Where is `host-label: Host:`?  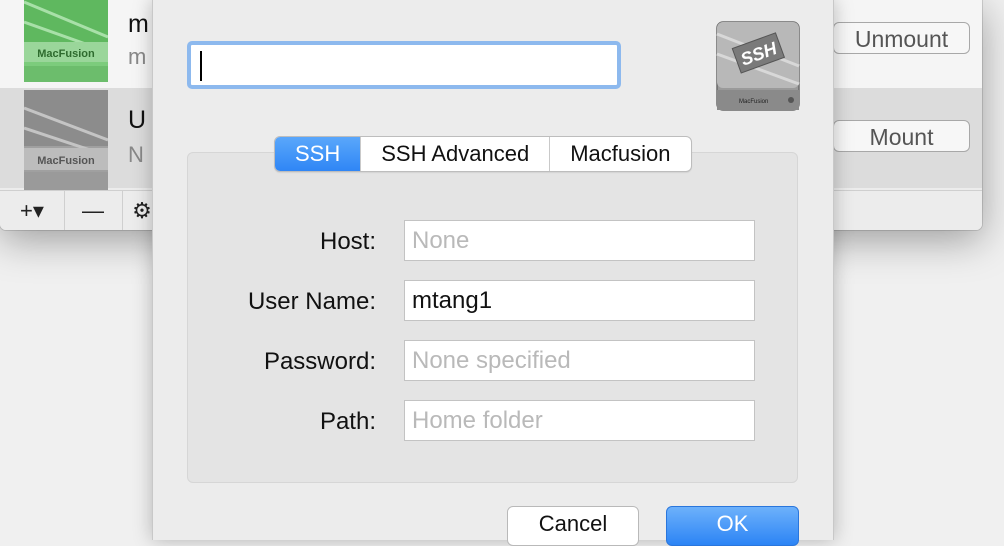 host-label: Host: is located at coordinates (347, 241).